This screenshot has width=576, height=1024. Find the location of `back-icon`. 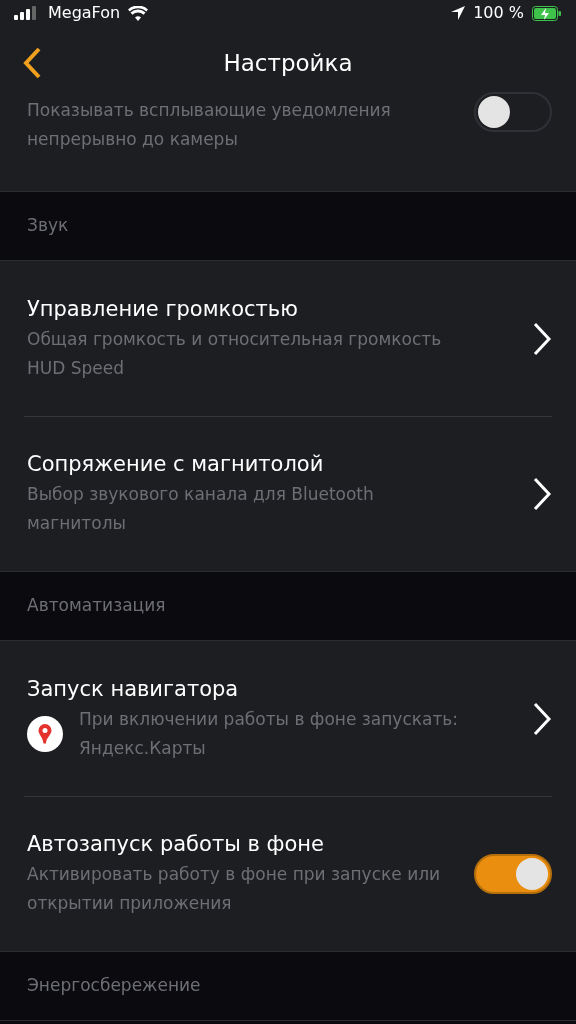

back-icon is located at coordinates (32, 63).